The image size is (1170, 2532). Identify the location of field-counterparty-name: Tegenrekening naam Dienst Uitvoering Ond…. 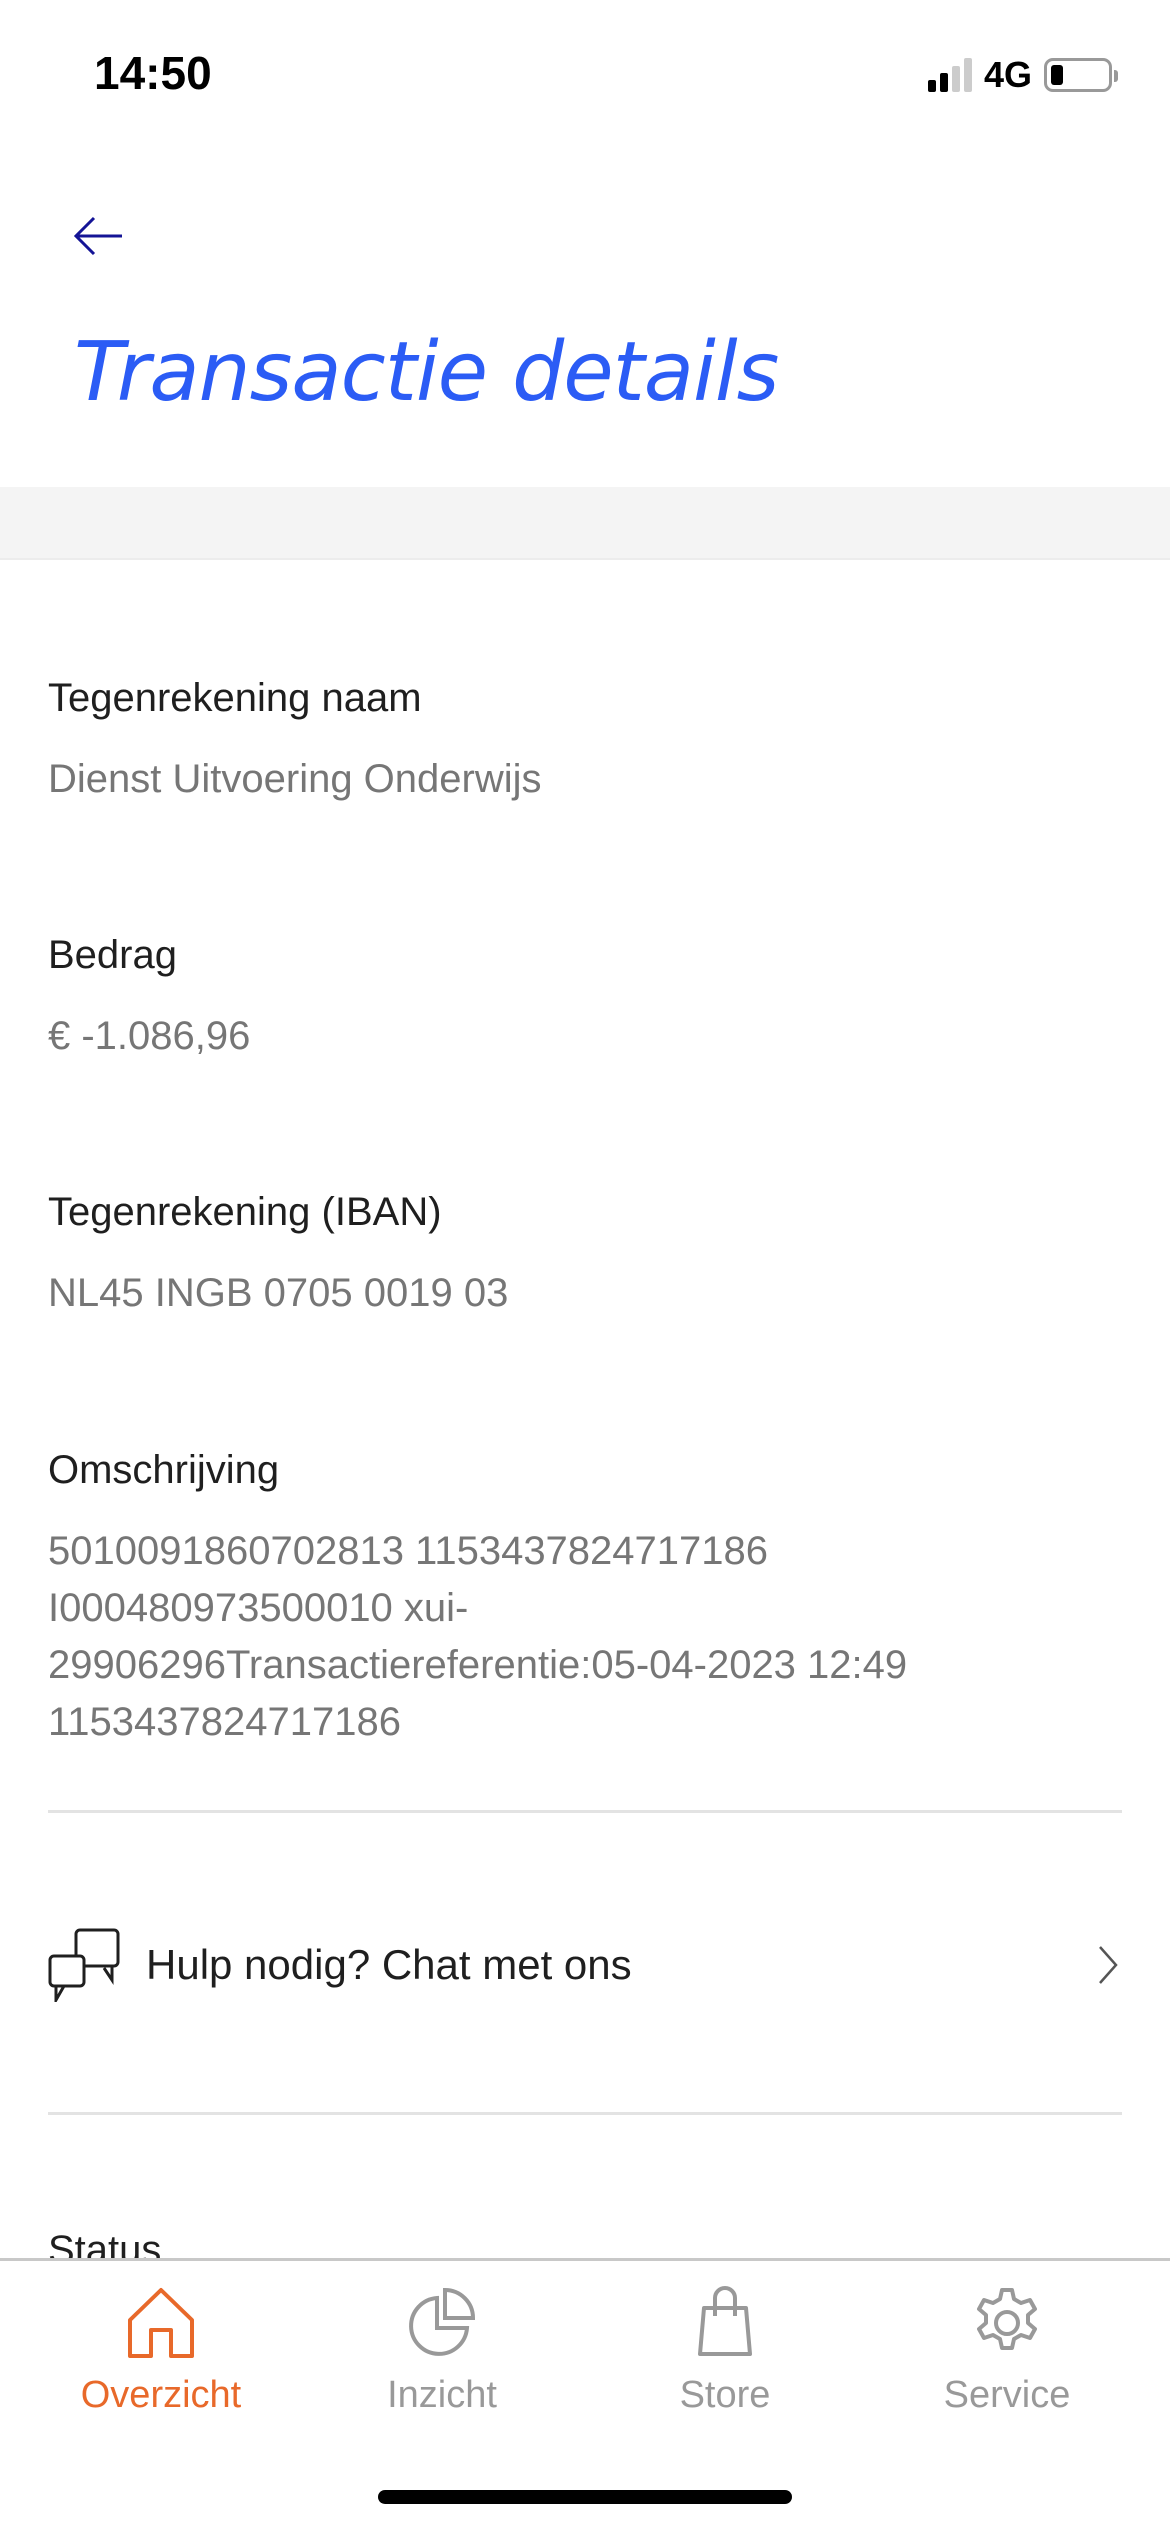
(583, 740).